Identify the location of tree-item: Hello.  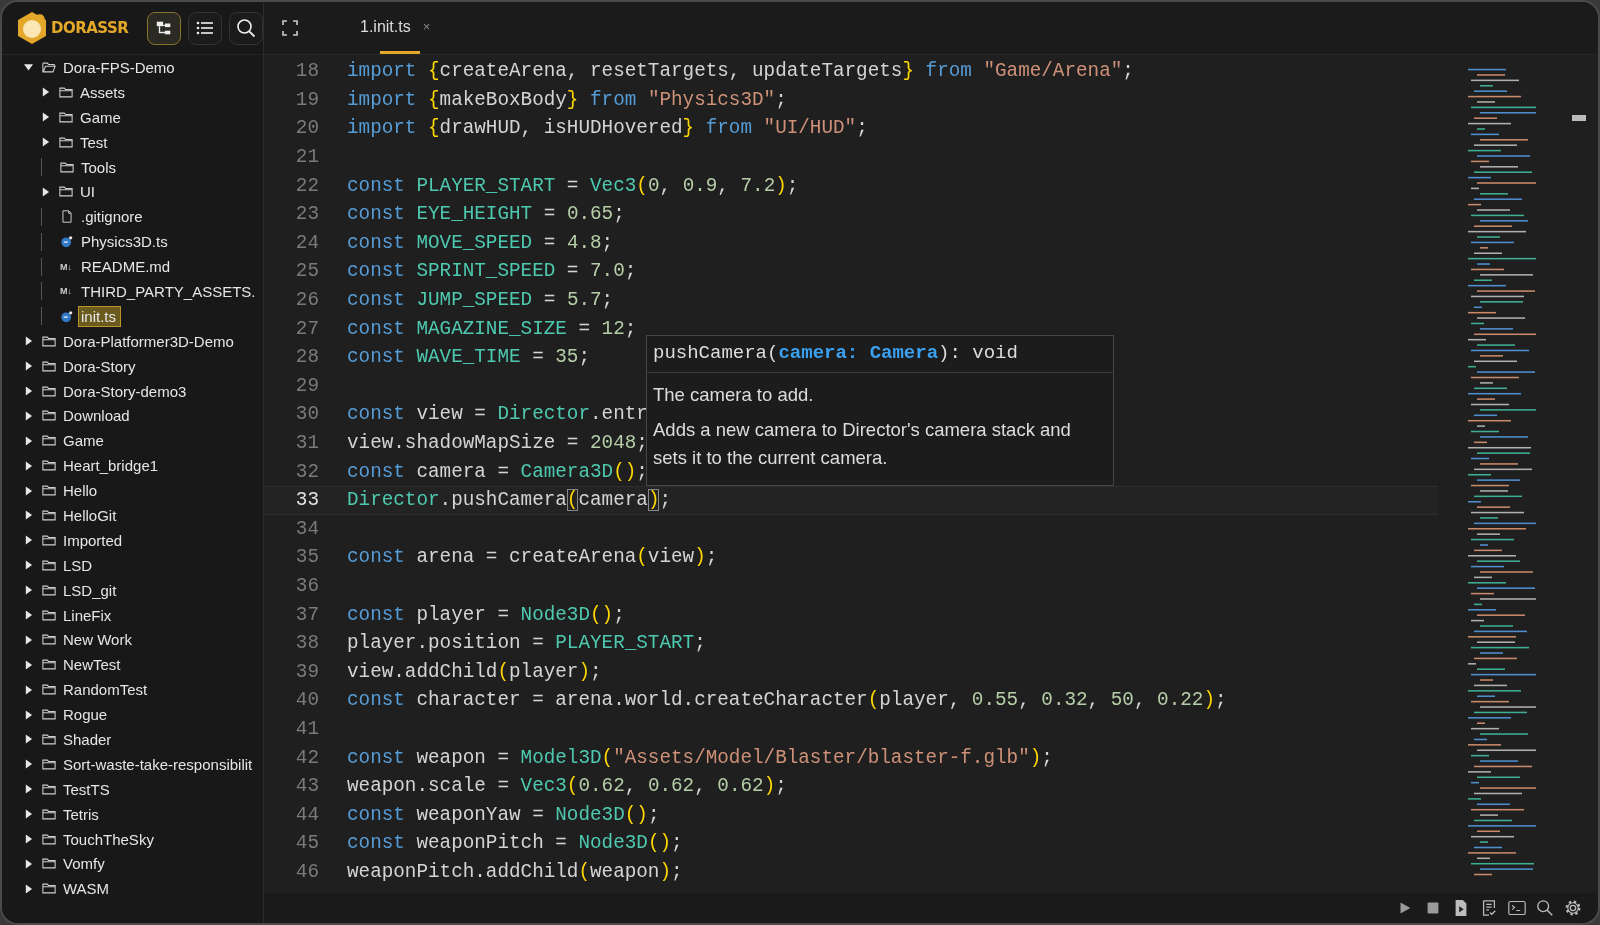
(80, 491).